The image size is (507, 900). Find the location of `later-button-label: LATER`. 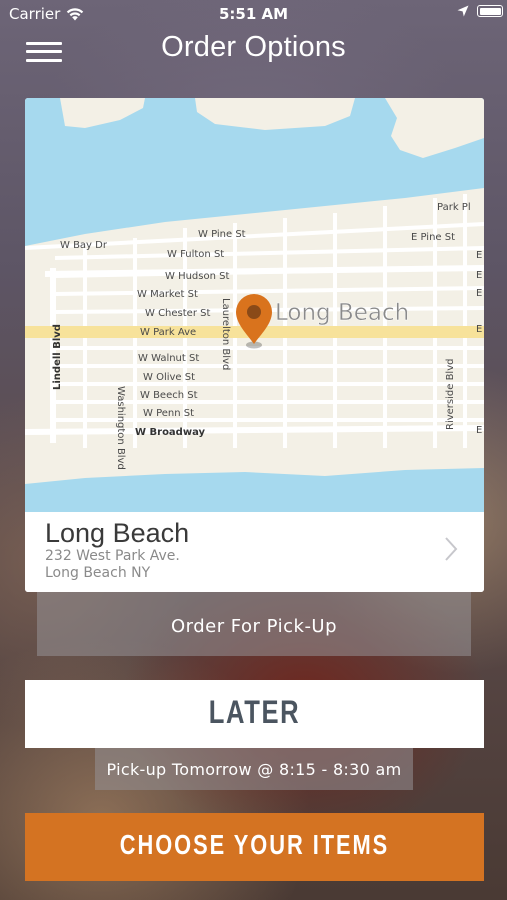

later-button-label: LATER is located at coordinates (254, 712).